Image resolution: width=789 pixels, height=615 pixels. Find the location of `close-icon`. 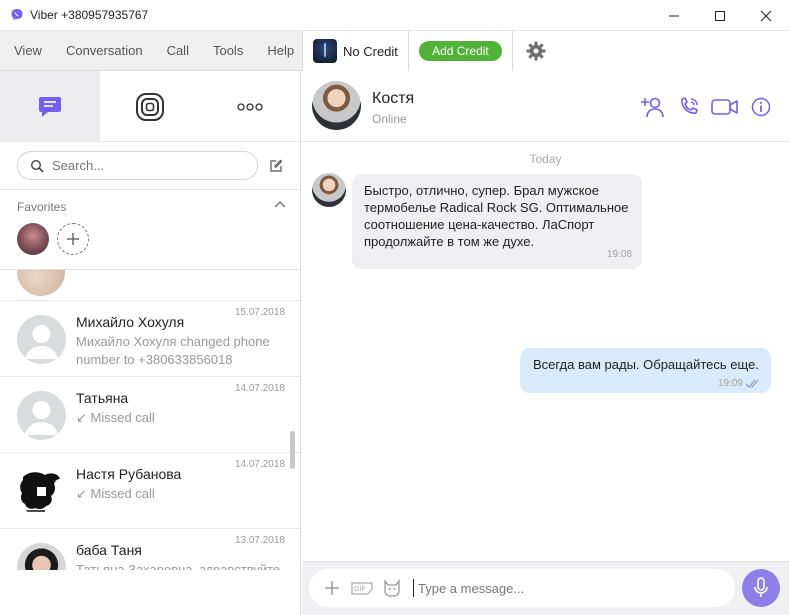

close-icon is located at coordinates (766, 15).